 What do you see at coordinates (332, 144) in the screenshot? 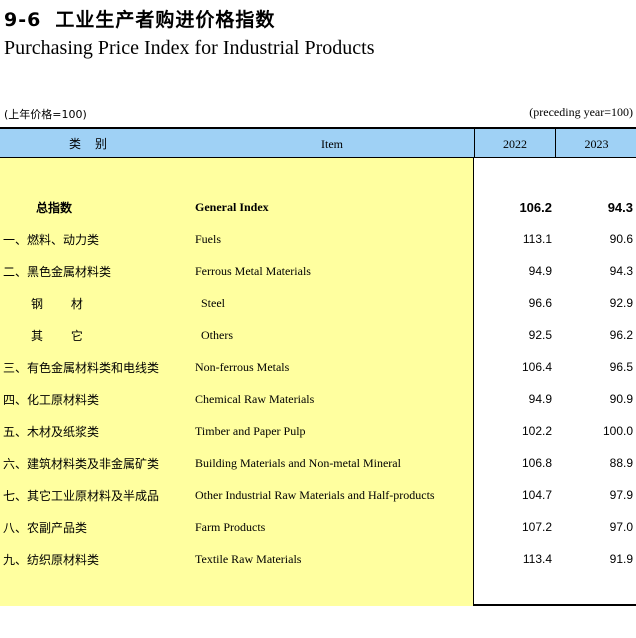
I see `header-item: Item` at bounding box center [332, 144].